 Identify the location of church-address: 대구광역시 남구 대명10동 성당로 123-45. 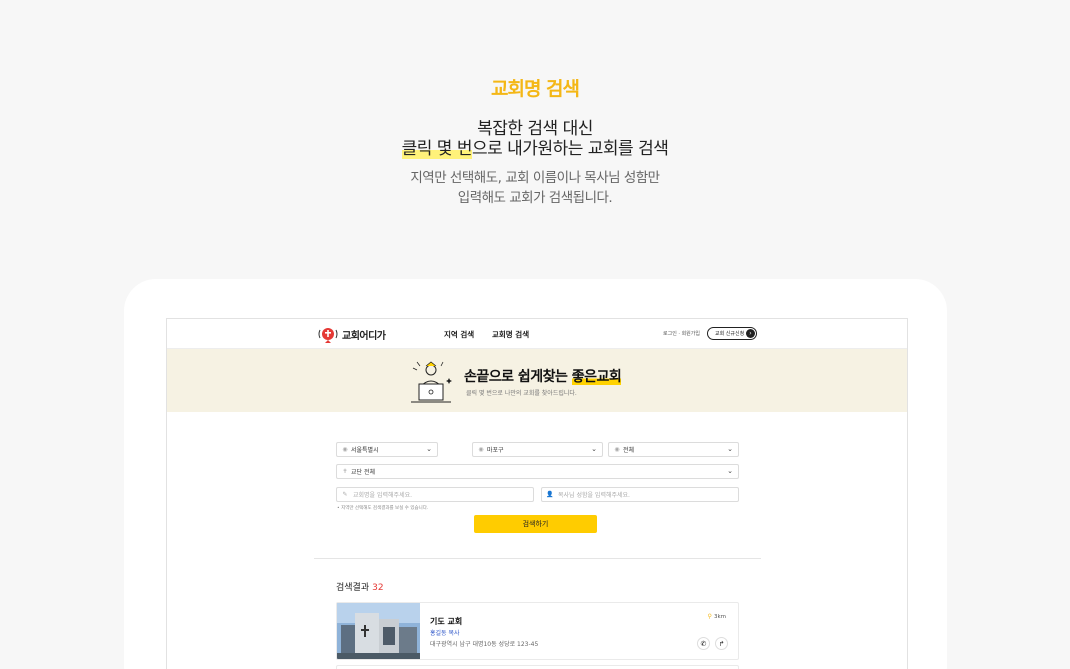
(484, 644).